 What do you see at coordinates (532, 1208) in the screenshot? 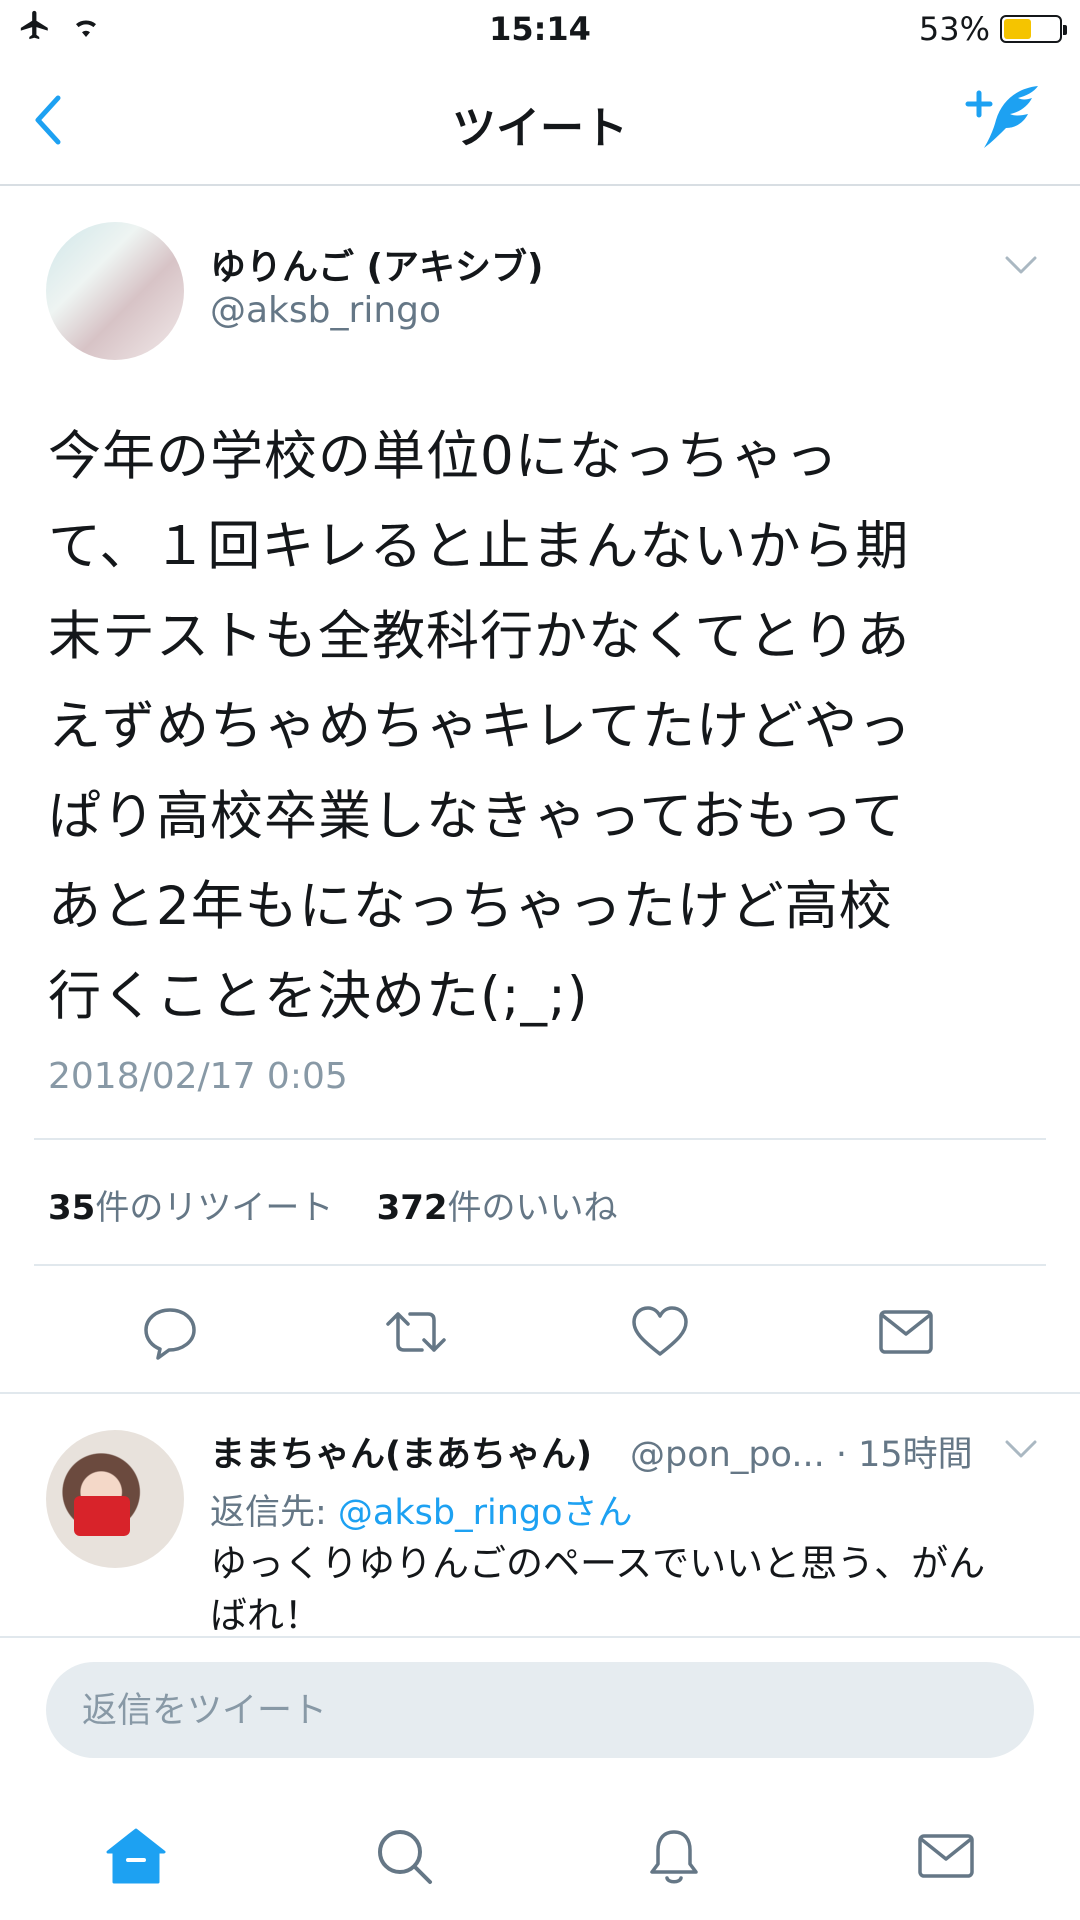
I see `like-label: 件のいいね` at bounding box center [532, 1208].